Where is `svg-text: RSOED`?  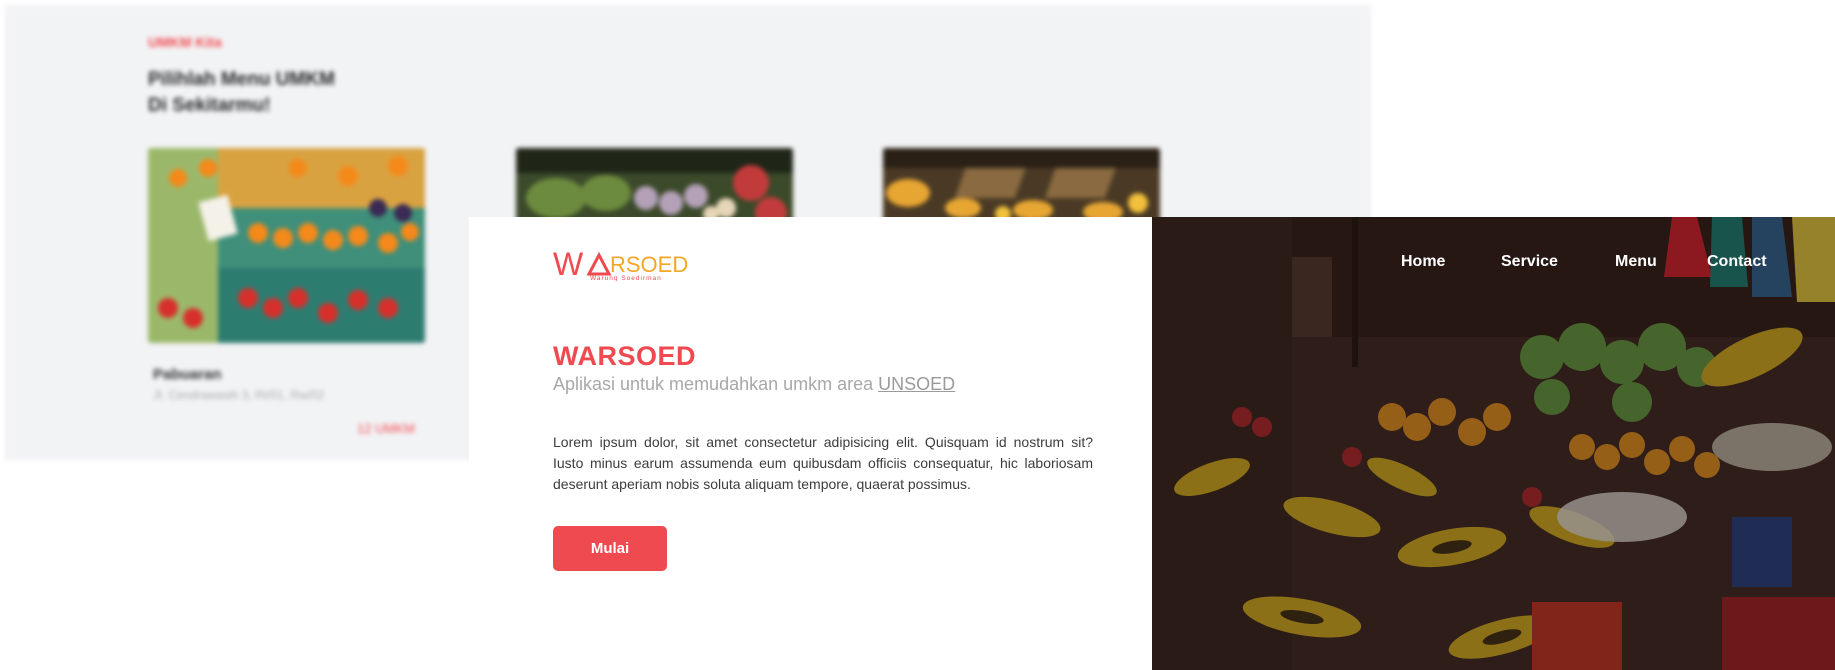
svg-text: RSOED is located at coordinates (649, 264).